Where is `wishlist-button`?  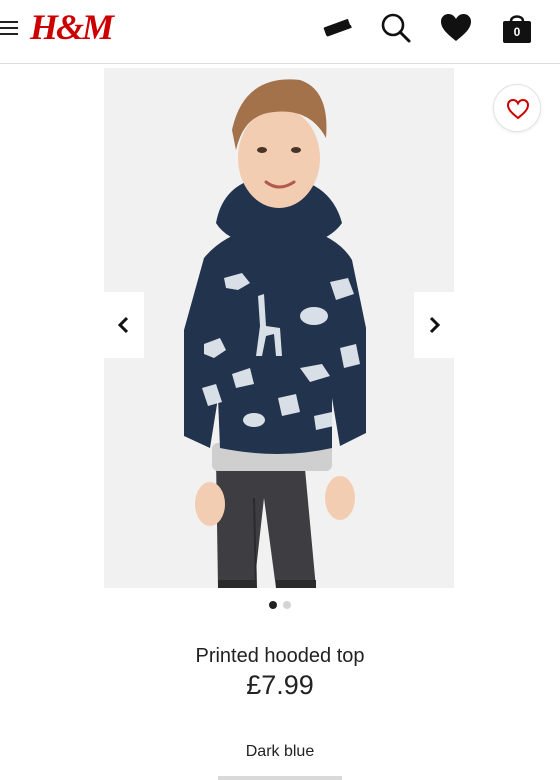 wishlist-button is located at coordinates (517, 108).